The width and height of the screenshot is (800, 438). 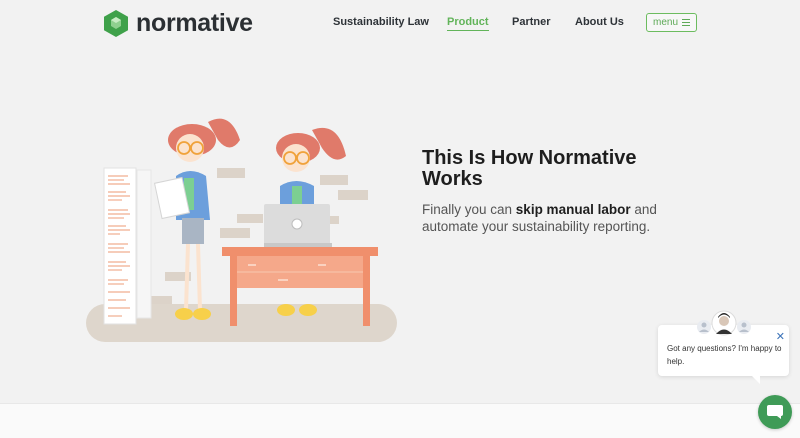 I want to click on menu-label: menu, so click(x=665, y=22).